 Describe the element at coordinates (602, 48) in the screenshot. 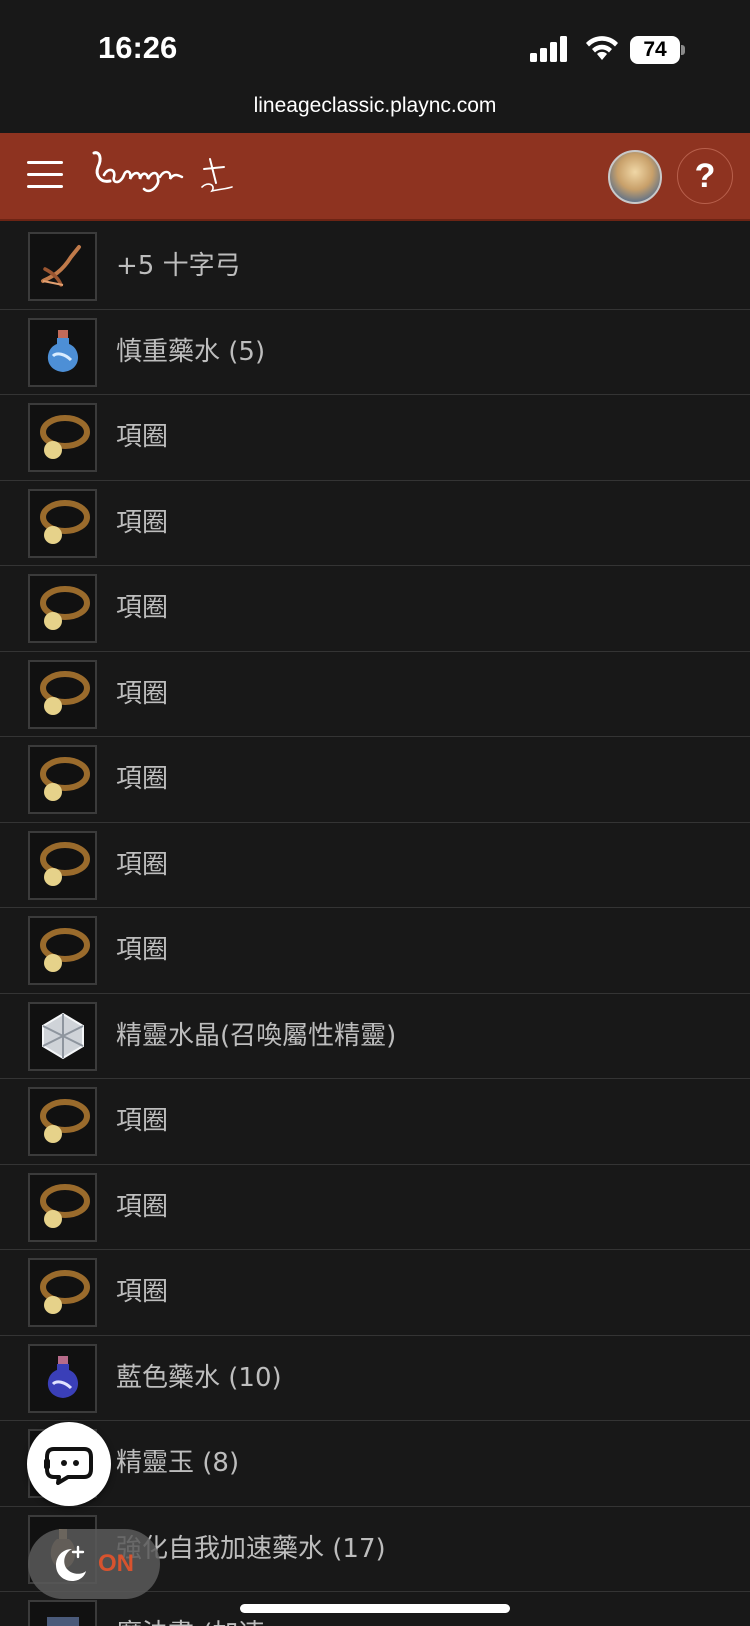

I see `wifi-icon` at that location.